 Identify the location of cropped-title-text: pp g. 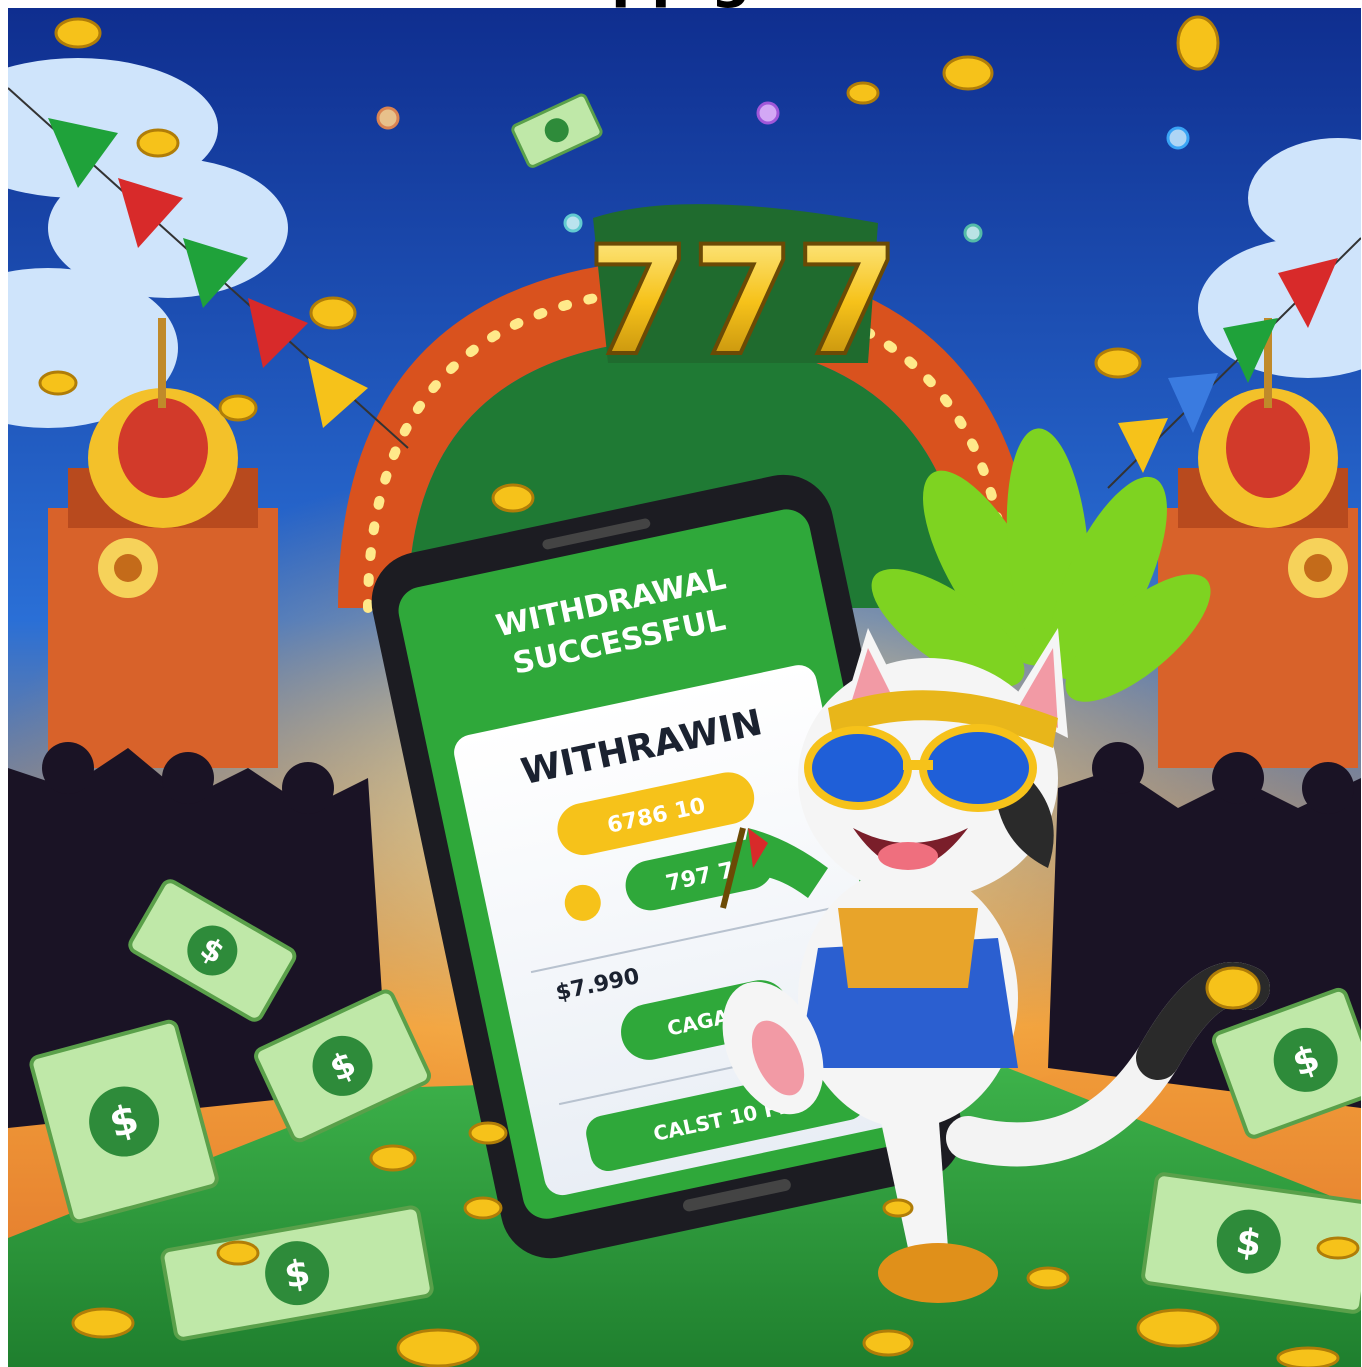
(681, 4).